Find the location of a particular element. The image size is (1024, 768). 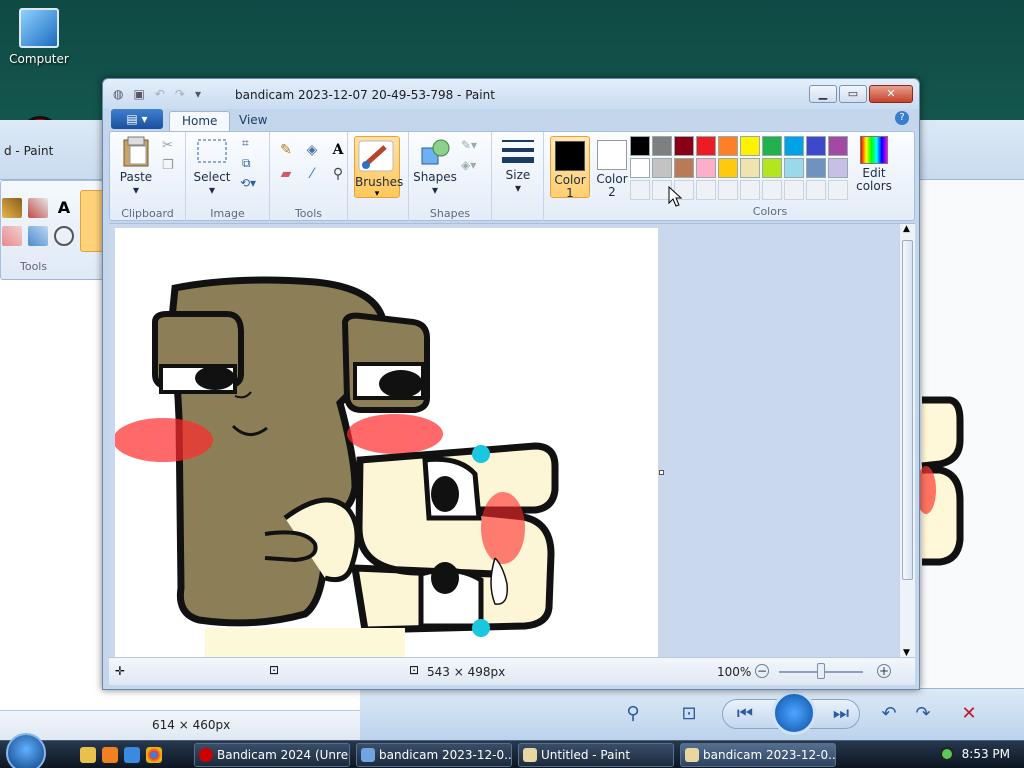

fit-window-icon: ⊡ is located at coordinates (689, 714).